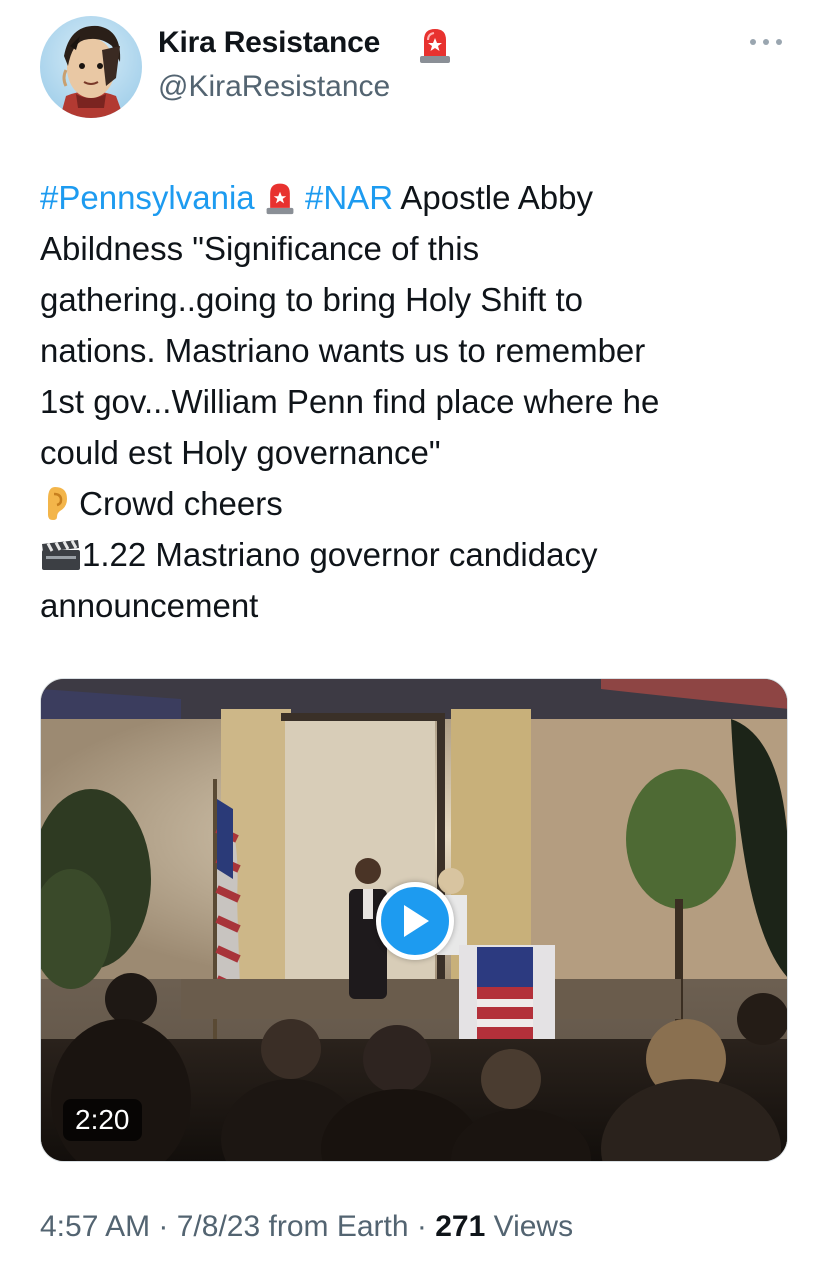 Image resolution: width=828 pixels, height=1267 pixels. I want to click on tweet-line: #Pennsylvania #NAR Apostle Abby, so click(420, 197).